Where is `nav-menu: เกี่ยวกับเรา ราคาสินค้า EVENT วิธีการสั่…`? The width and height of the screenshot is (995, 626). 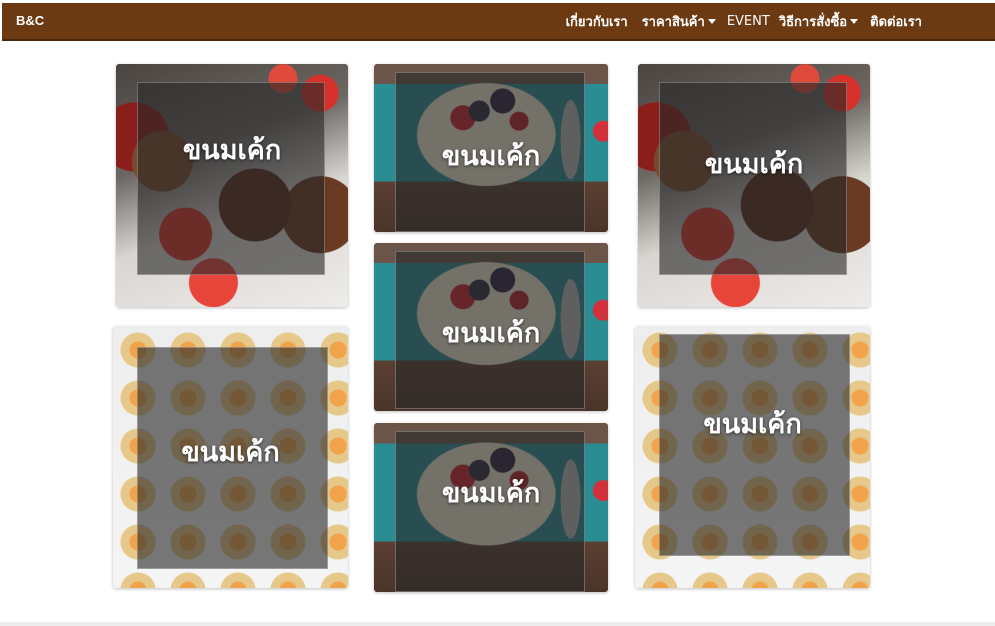 nav-menu: เกี่ยวกับเรา ราคาสินค้า EVENT วิธีการสั่… is located at coordinates (744, 21).